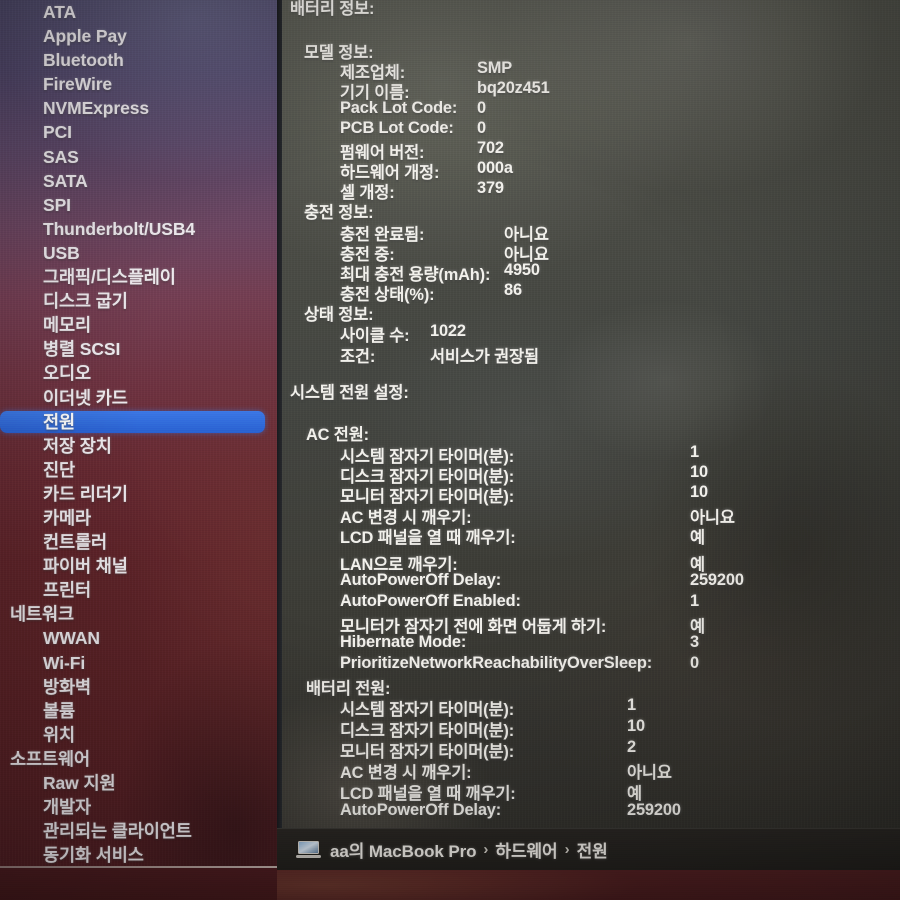 The width and height of the screenshot is (900, 900). Describe the element at coordinates (448, 331) in the screenshot. I see `detail-value: 1022` at that location.